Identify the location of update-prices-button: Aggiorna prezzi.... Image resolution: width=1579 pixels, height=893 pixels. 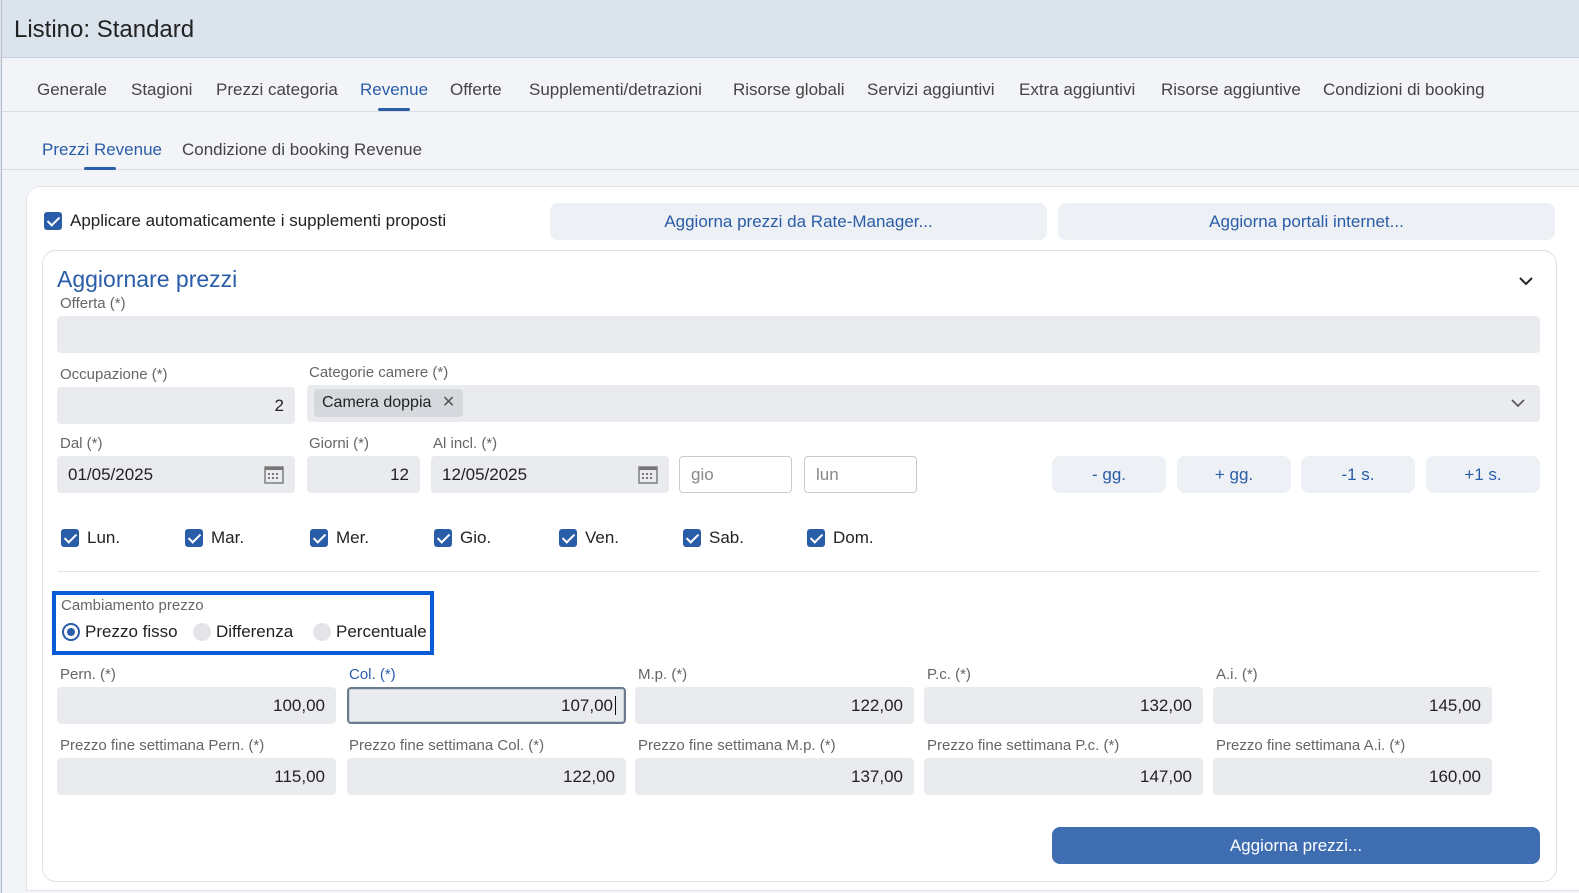
(1296, 845).